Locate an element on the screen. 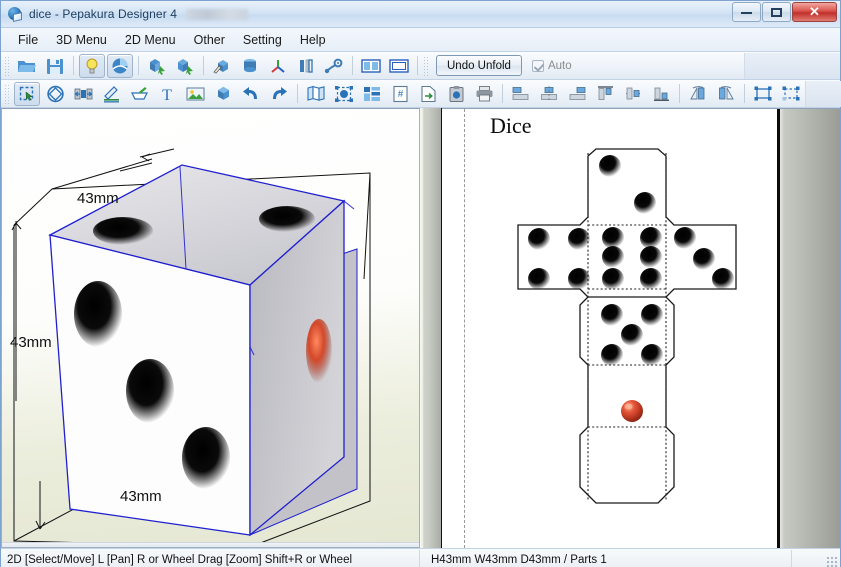  show-hint-icon is located at coordinates (92, 65).